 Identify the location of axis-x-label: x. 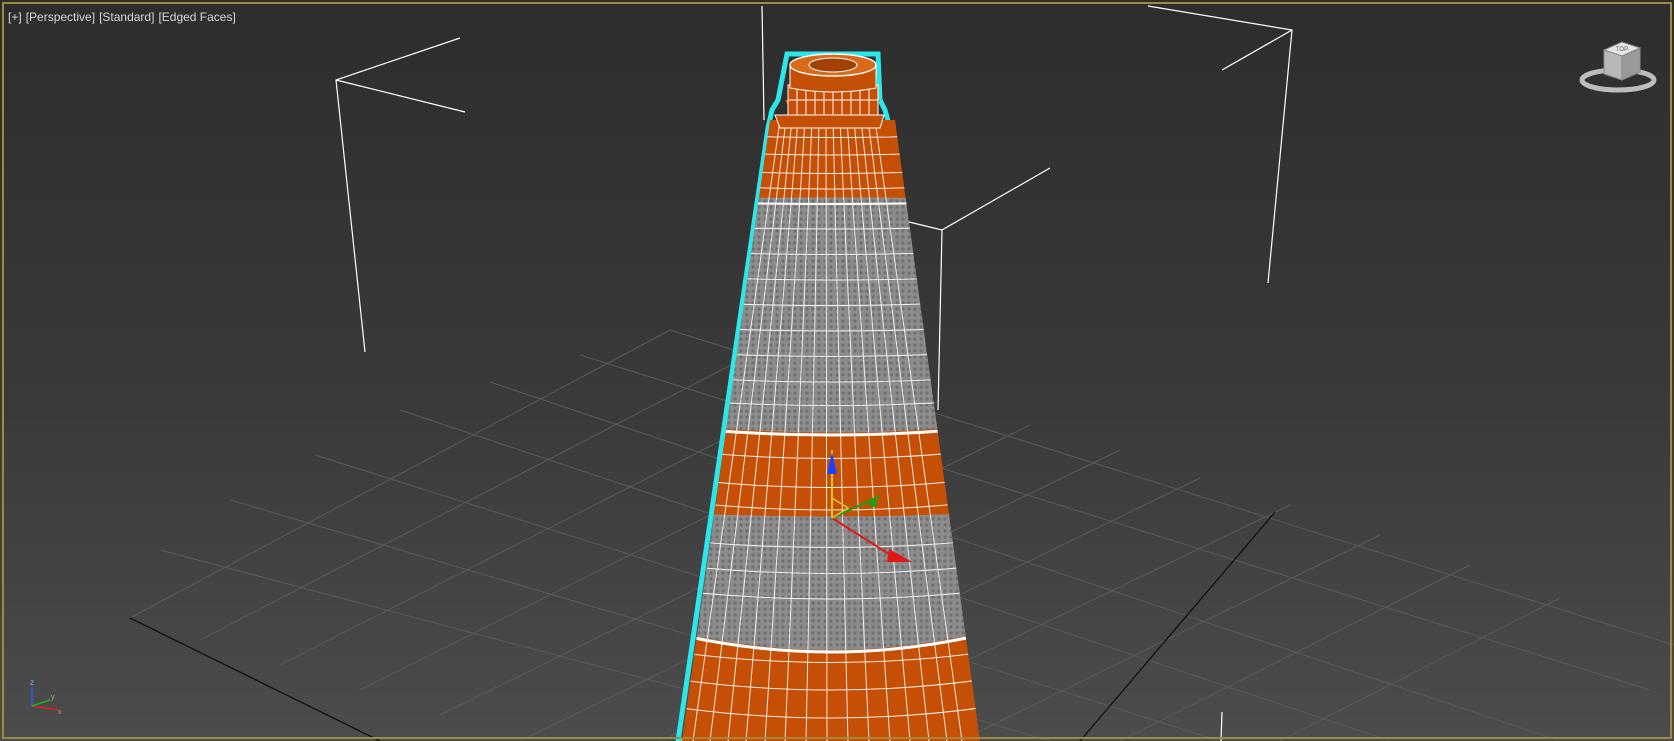
(60, 712).